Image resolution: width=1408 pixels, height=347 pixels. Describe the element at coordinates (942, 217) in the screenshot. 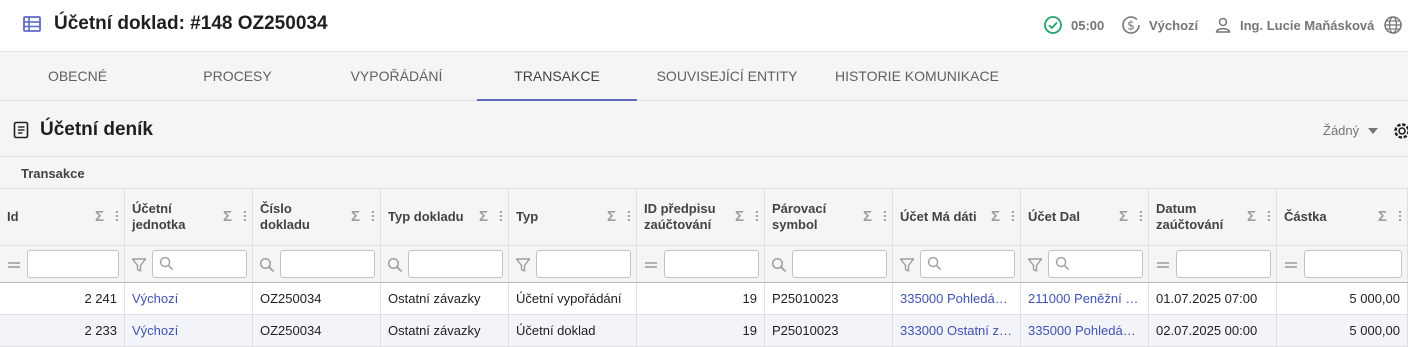

I see `column-header-label: Účet Má dáti` at that location.